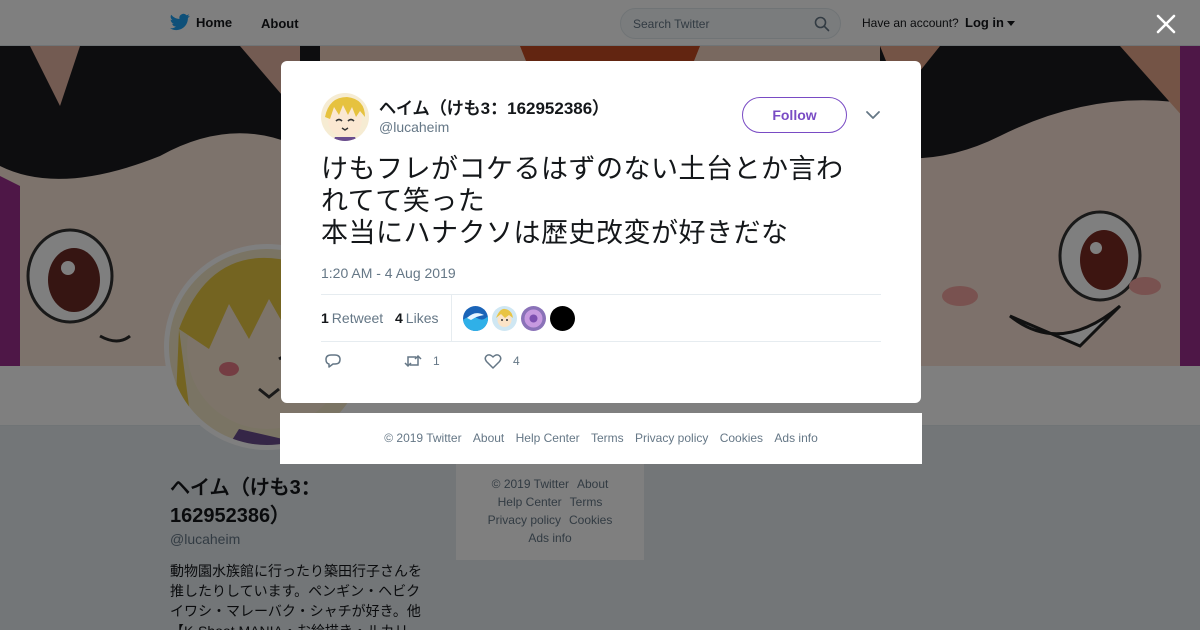 The height and width of the screenshot is (630, 1200). Describe the element at coordinates (516, 361) in the screenshot. I see `like-action-count: 4` at that location.